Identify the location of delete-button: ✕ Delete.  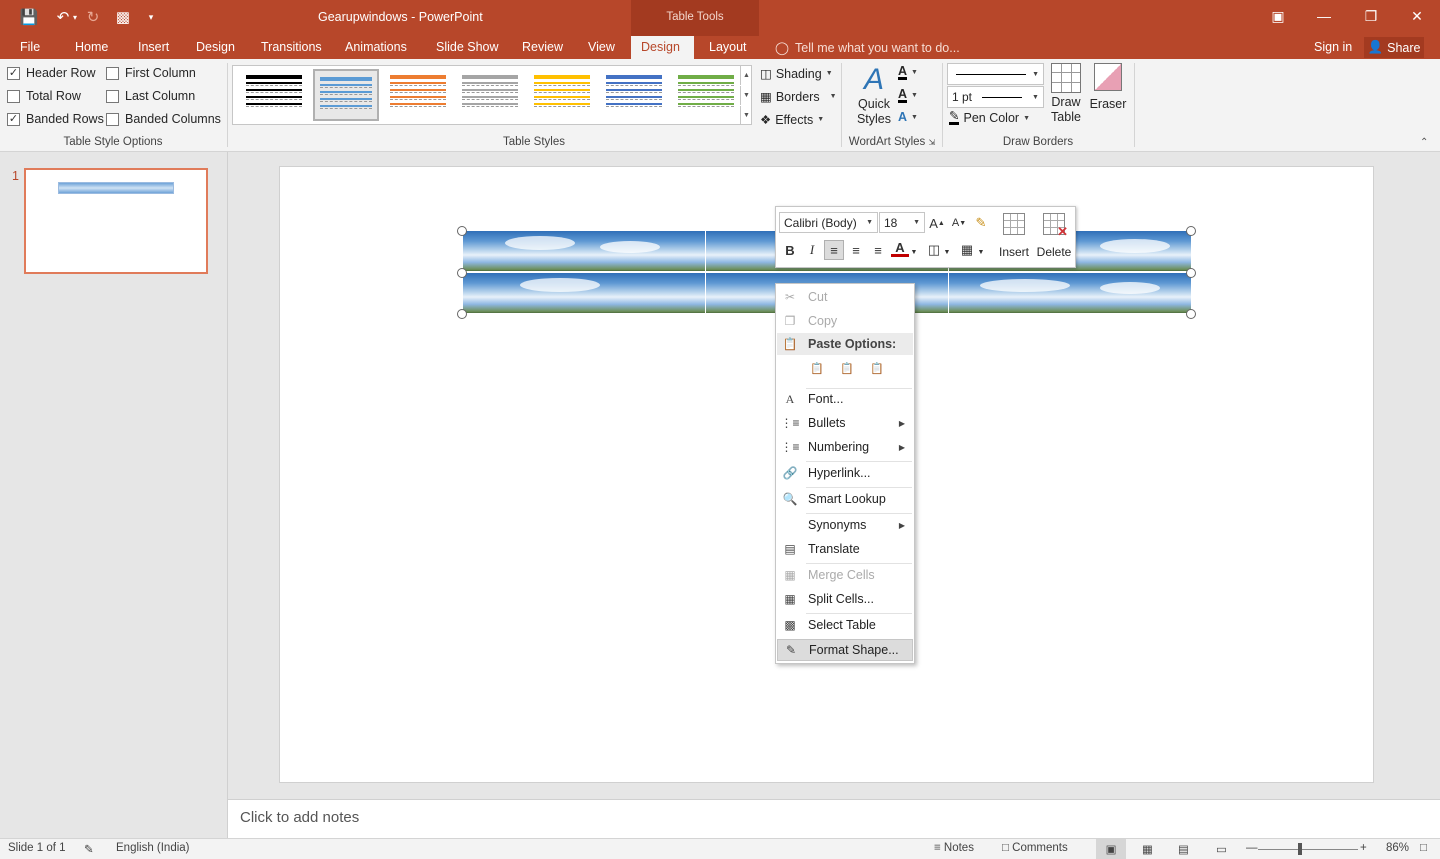
(1054, 237).